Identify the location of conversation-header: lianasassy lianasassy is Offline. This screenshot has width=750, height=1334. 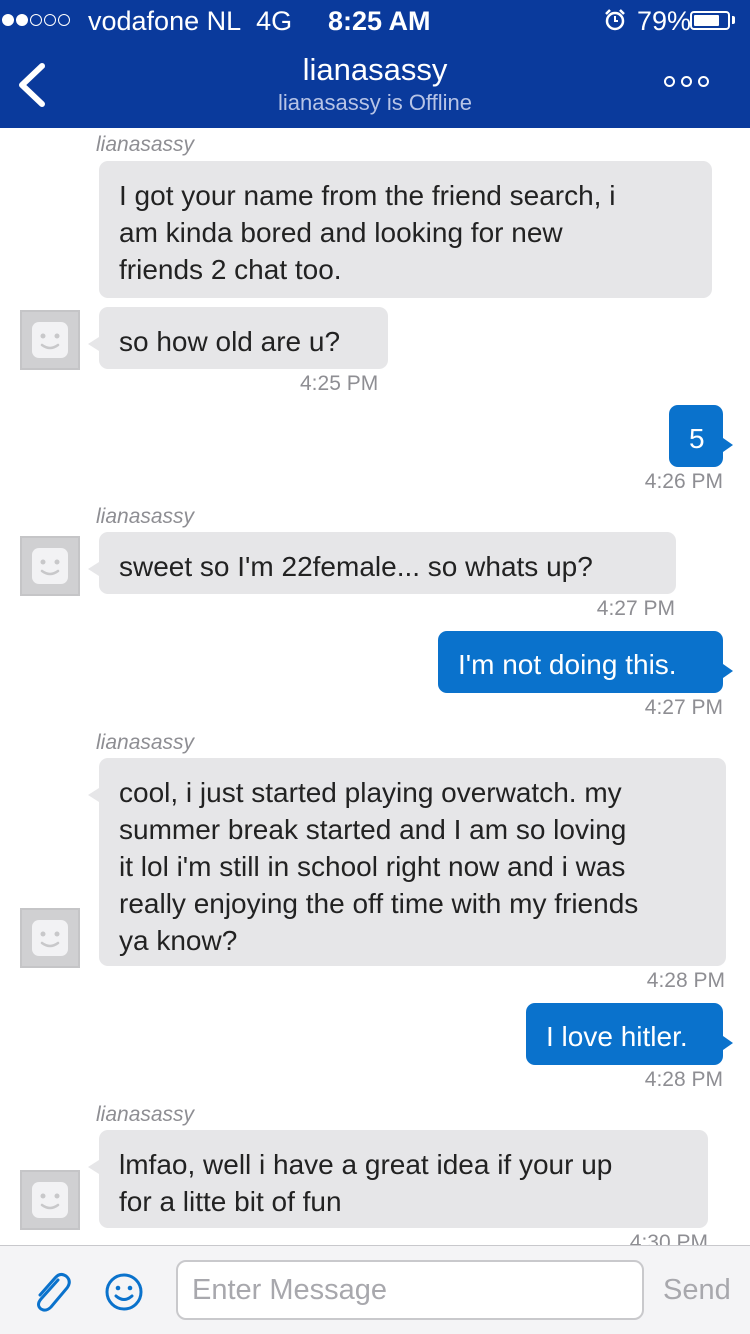
(375, 84).